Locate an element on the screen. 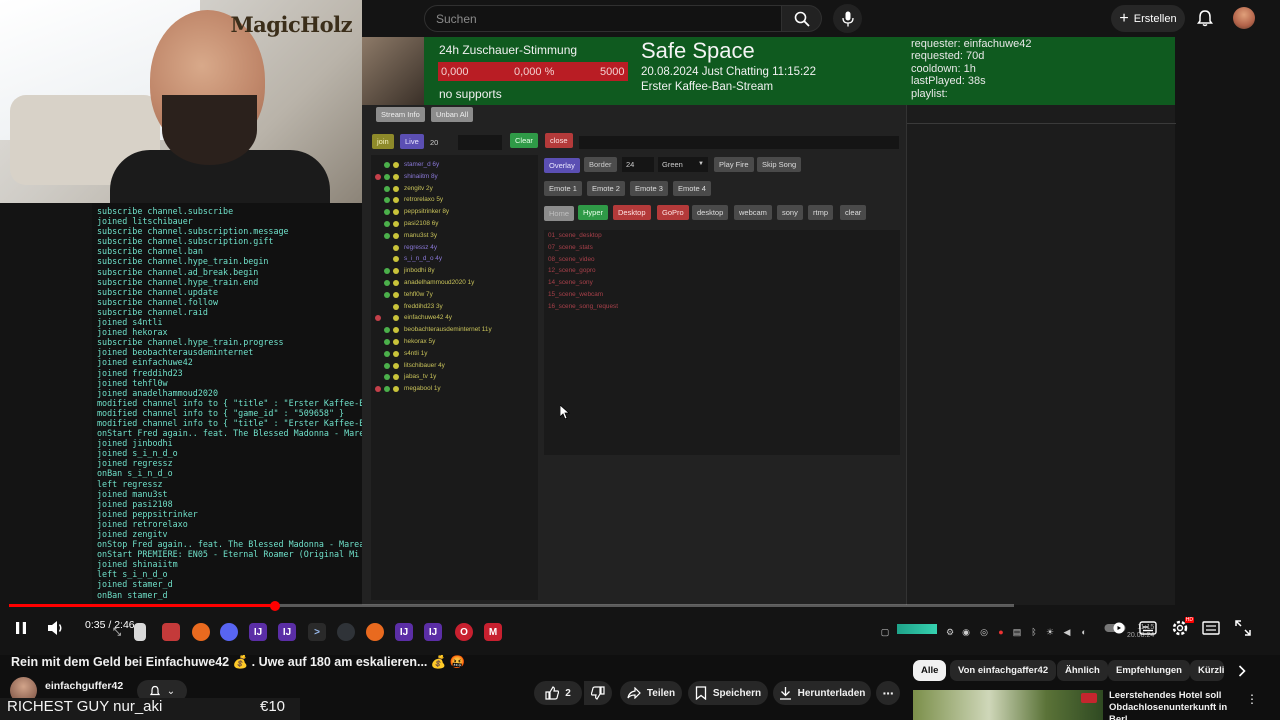  settings-button: HD is located at coordinates (1181, 628).